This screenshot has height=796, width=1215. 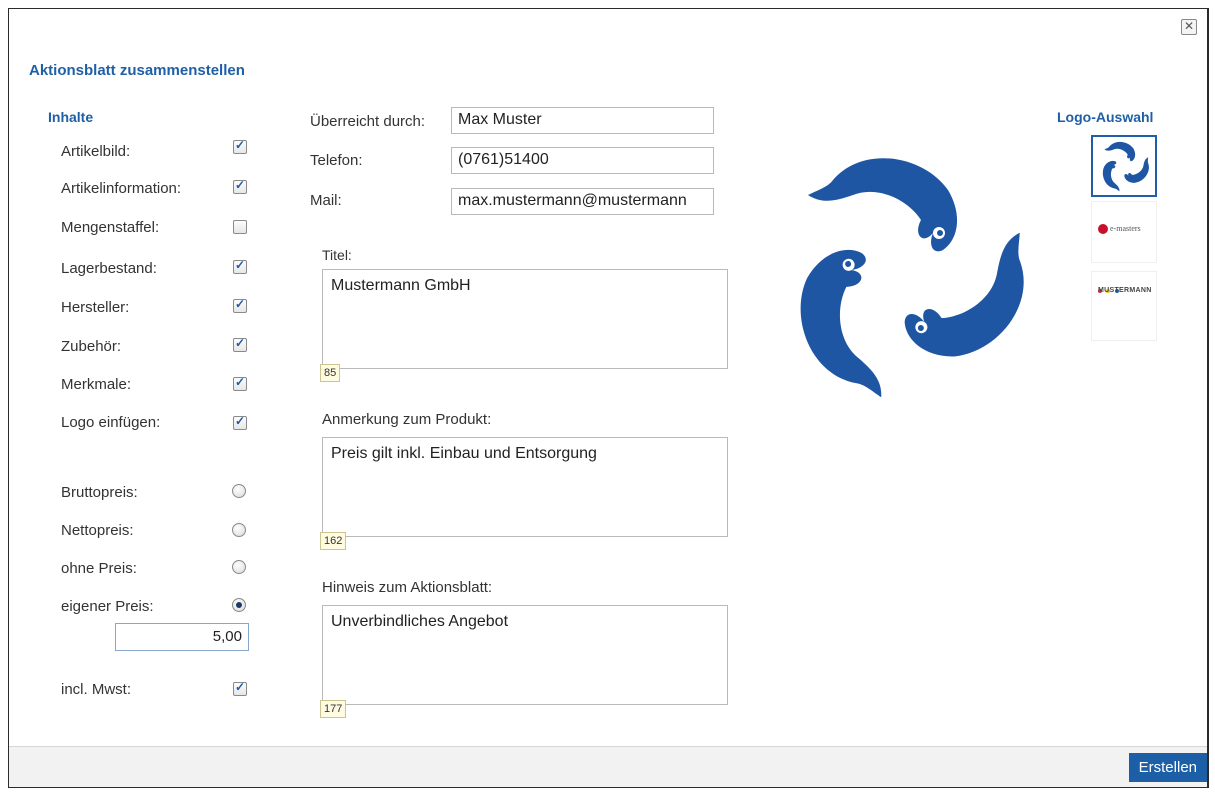 I want to click on option-label-artikelinformation: Artikelinformation:, so click(x=121, y=188).